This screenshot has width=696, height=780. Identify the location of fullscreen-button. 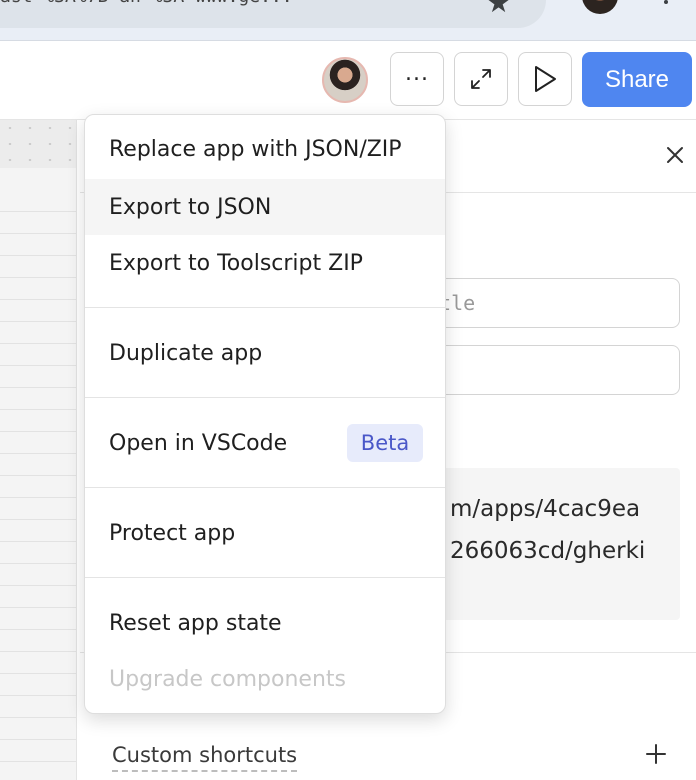
(481, 79).